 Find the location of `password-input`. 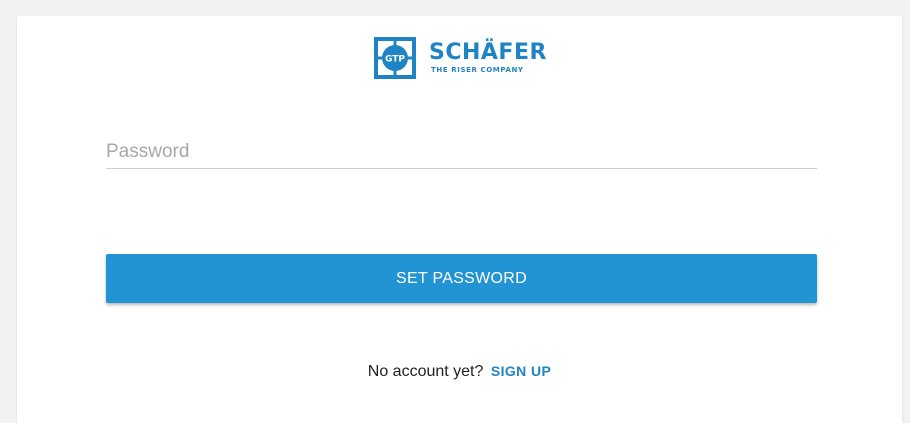

password-input is located at coordinates (461, 152).